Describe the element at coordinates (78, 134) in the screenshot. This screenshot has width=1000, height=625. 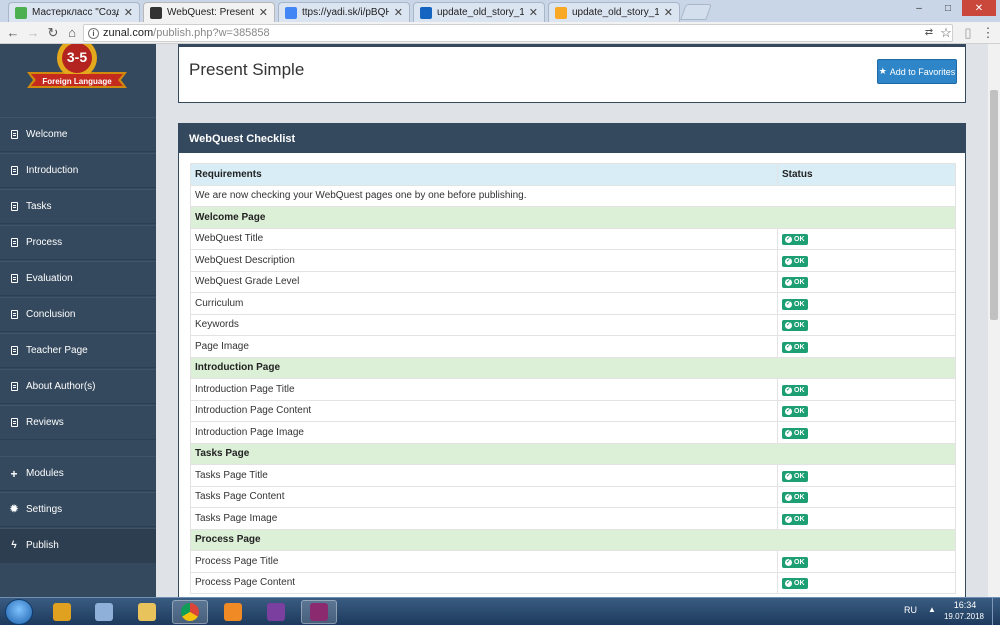
I see `sidebar-item-welcome: Welcome` at that location.